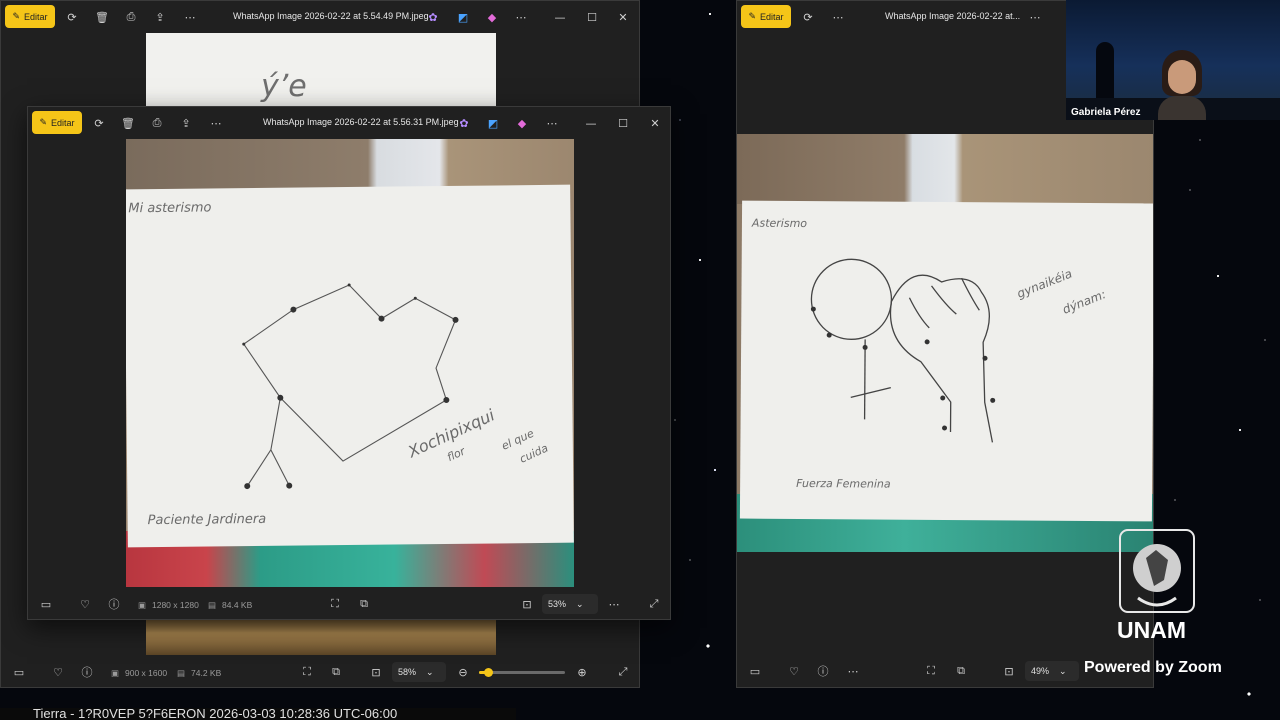 This screenshot has width=1280, height=720. I want to click on zoom-in-icon: ⊕, so click(582, 672).